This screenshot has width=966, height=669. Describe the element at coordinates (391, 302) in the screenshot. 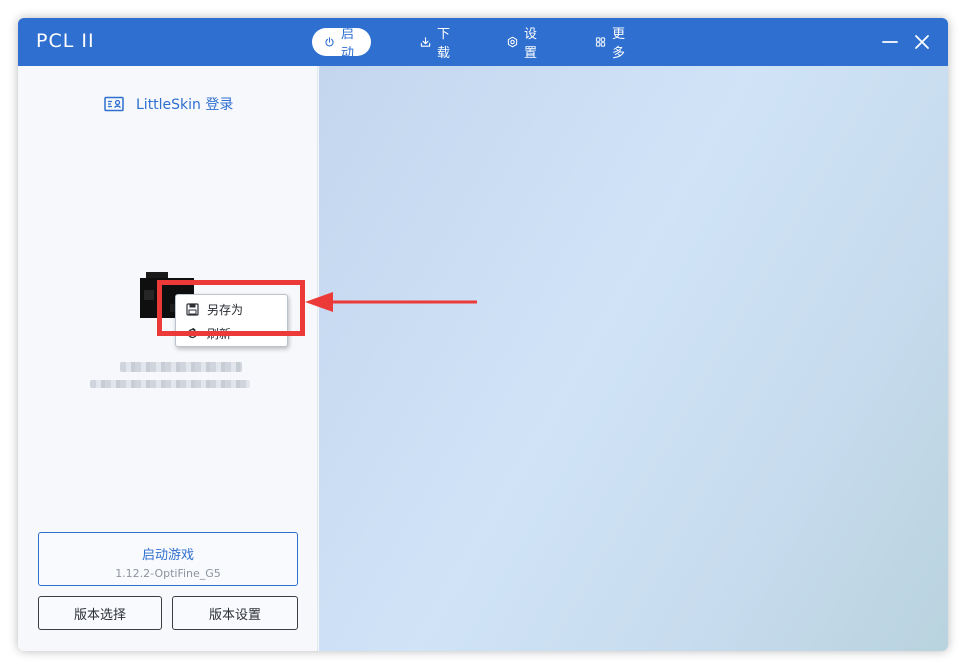

I see `annotation-arrow` at that location.